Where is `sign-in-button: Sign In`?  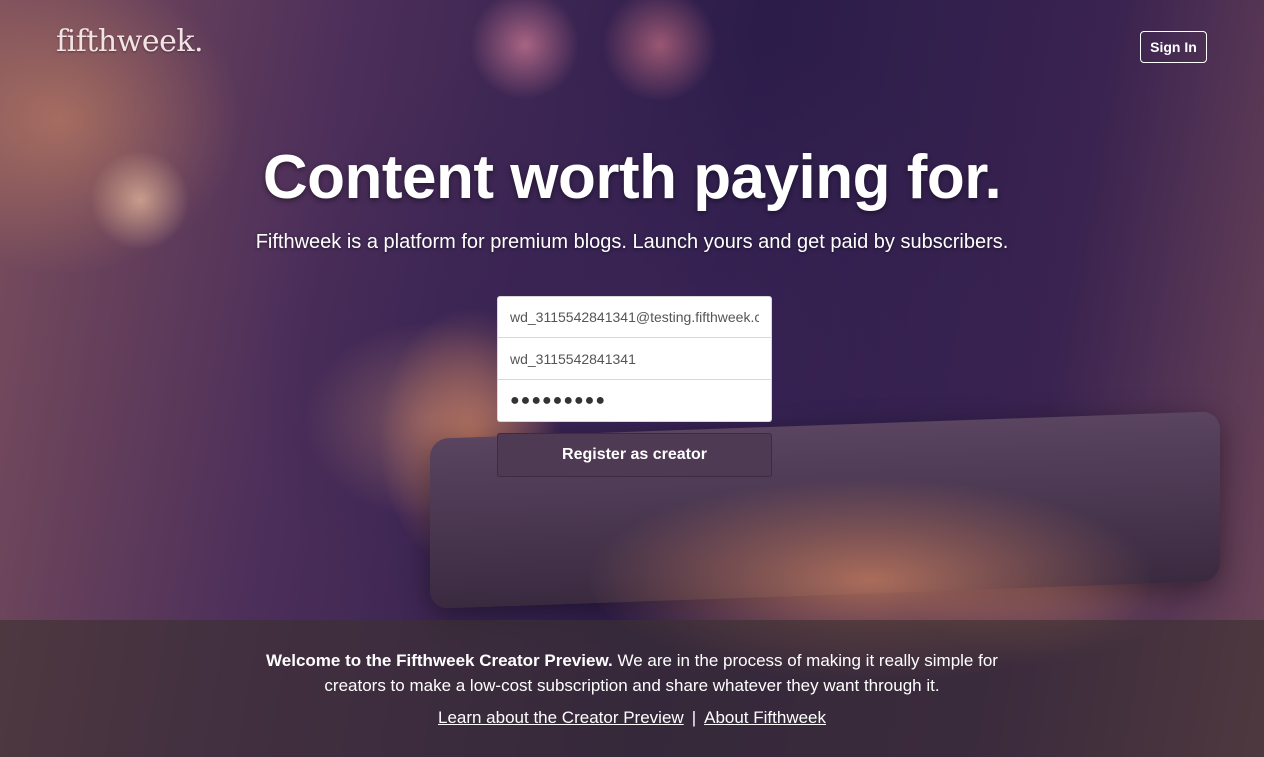
sign-in-button: Sign In is located at coordinates (1173, 47).